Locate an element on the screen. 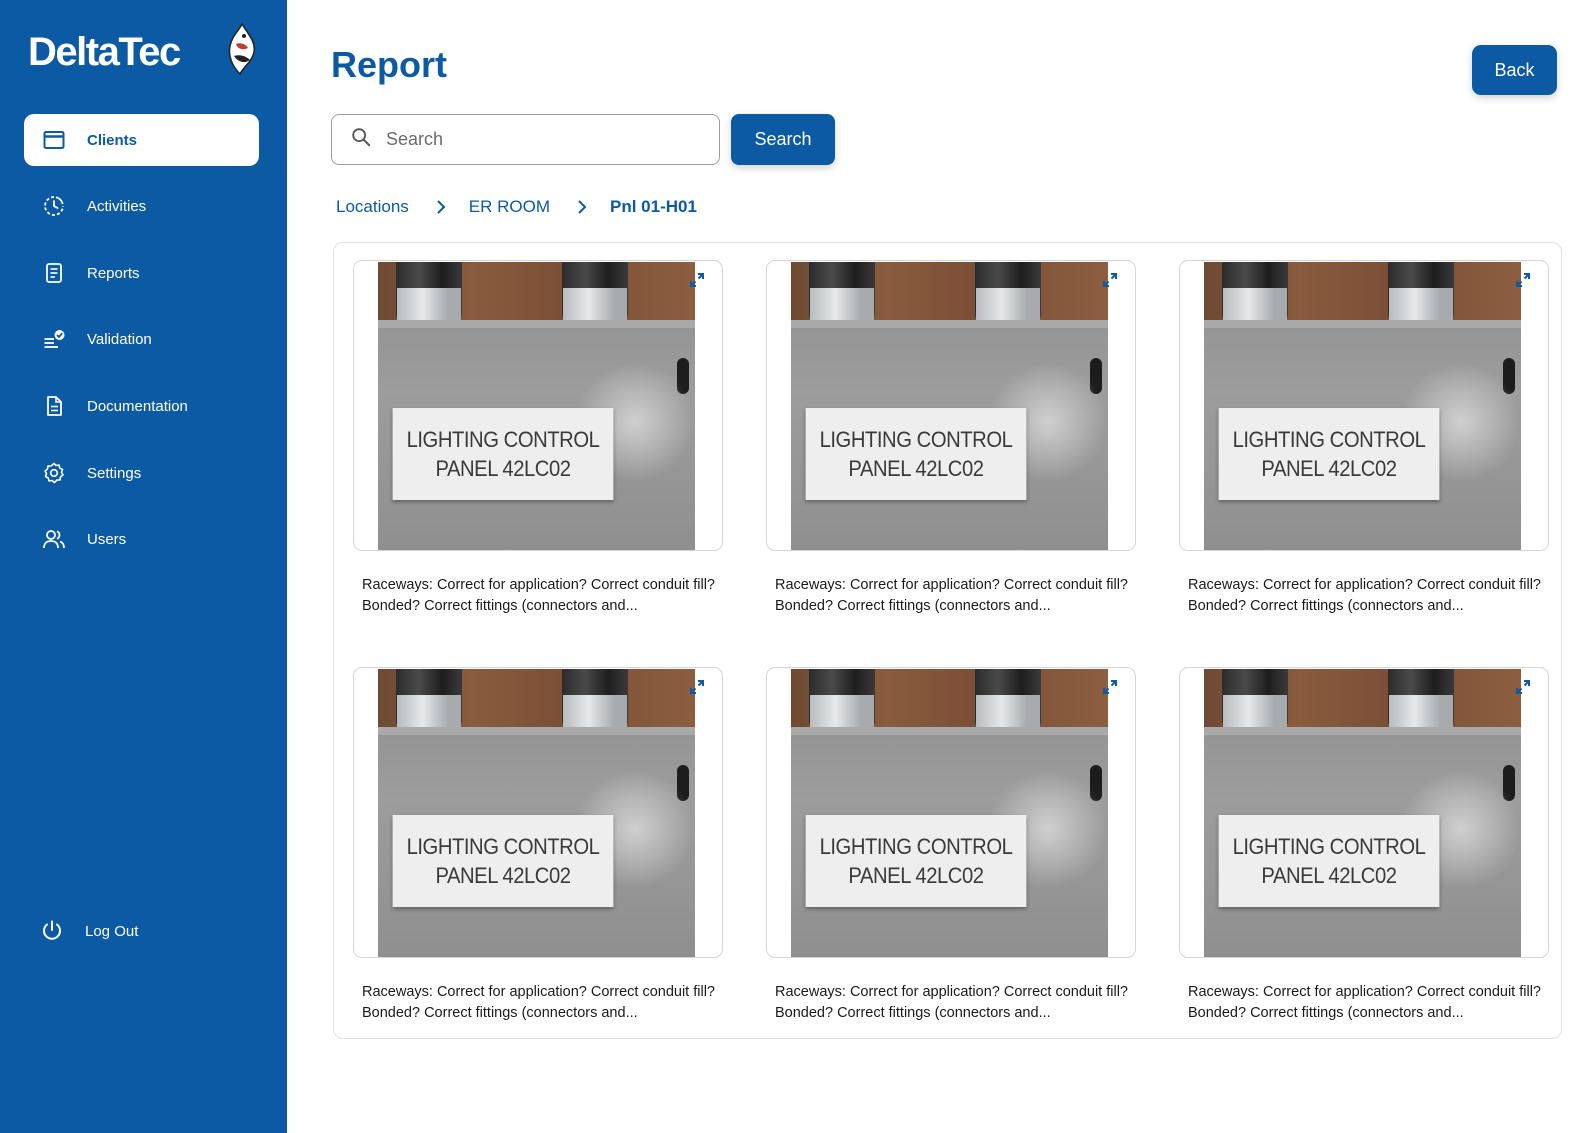 The height and width of the screenshot is (1133, 1591). sidebar-item-users: Users is located at coordinates (141, 539).